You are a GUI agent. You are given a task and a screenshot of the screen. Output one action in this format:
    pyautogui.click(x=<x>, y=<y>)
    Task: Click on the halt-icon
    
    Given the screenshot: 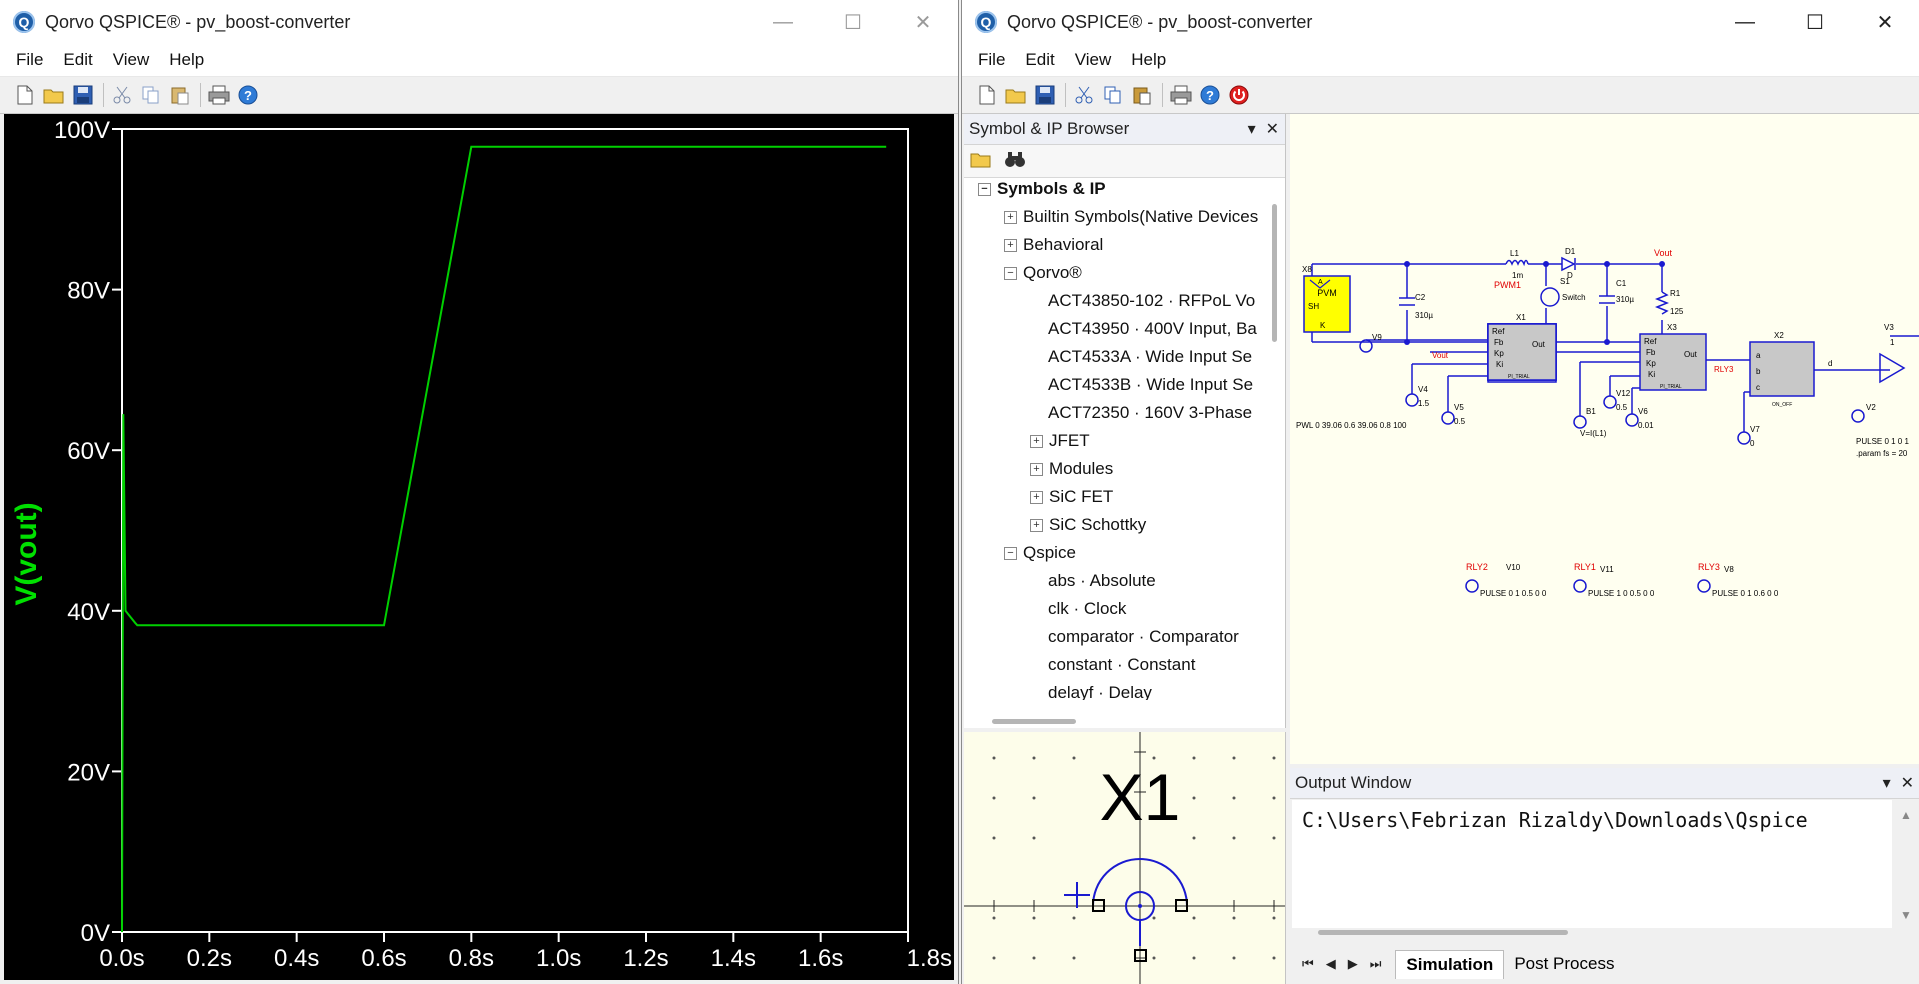 What is the action you would take?
    pyautogui.click(x=1239, y=95)
    